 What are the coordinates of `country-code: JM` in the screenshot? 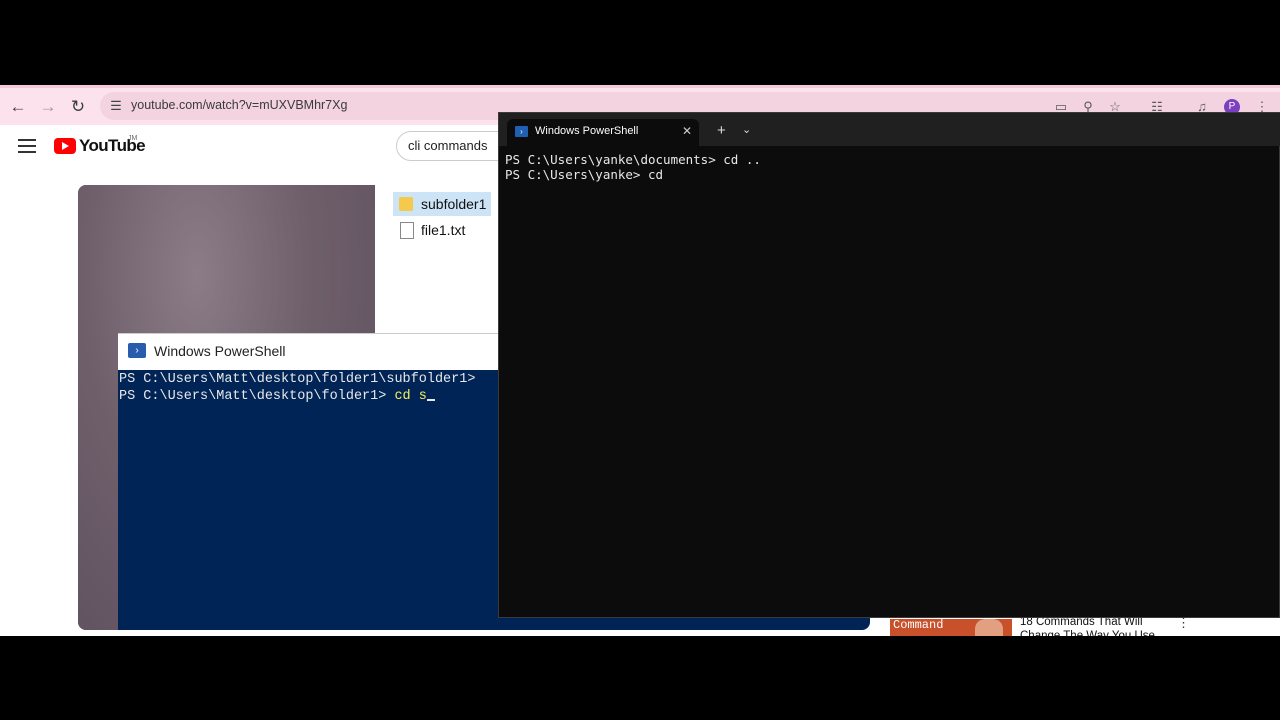 It's located at (133, 138).